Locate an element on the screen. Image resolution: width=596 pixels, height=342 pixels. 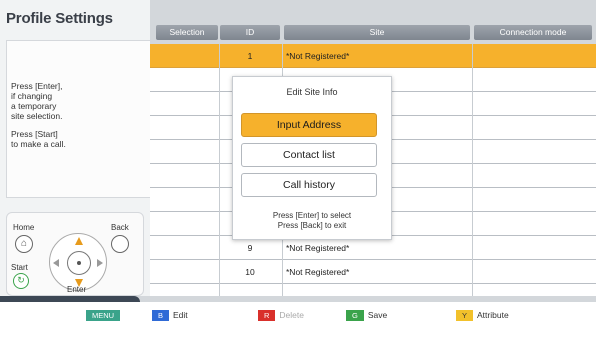
remote-control-guide: Home ⌂ Back Start ↻ Enter is located at coordinates (75, 254).